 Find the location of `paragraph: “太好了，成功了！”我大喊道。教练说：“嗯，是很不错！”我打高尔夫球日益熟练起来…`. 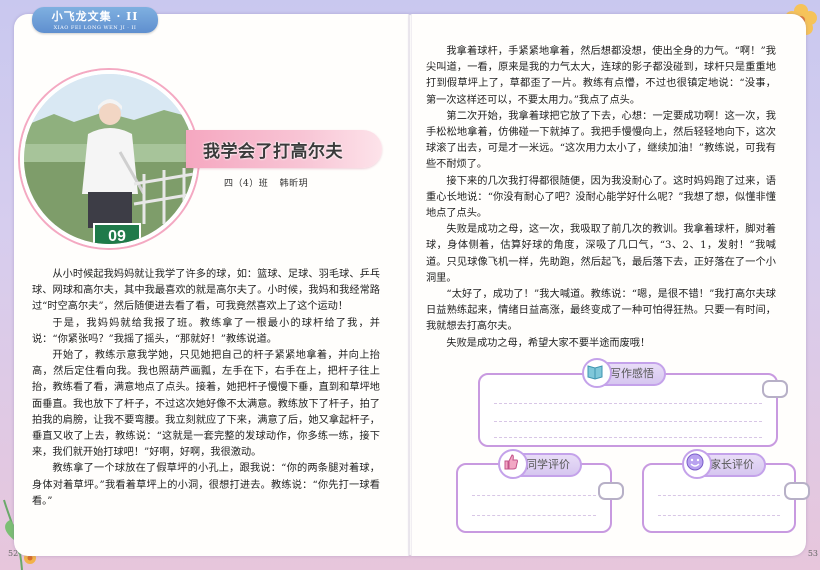

paragraph: “太好了，成功了！”我大喊道。教练说：“嗯，是很不错！”我打高尔夫球日益熟练起来… is located at coordinates (601, 311).